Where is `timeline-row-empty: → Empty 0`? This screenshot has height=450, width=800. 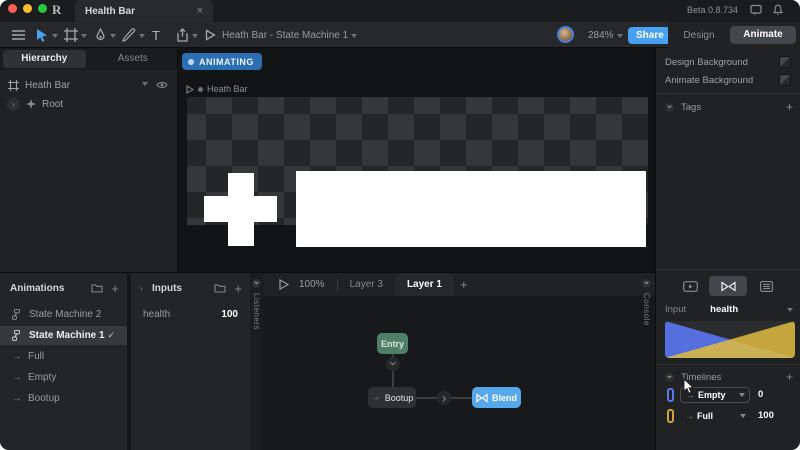
timeline-row-empty: → Empty 0 is located at coordinates (728, 394).